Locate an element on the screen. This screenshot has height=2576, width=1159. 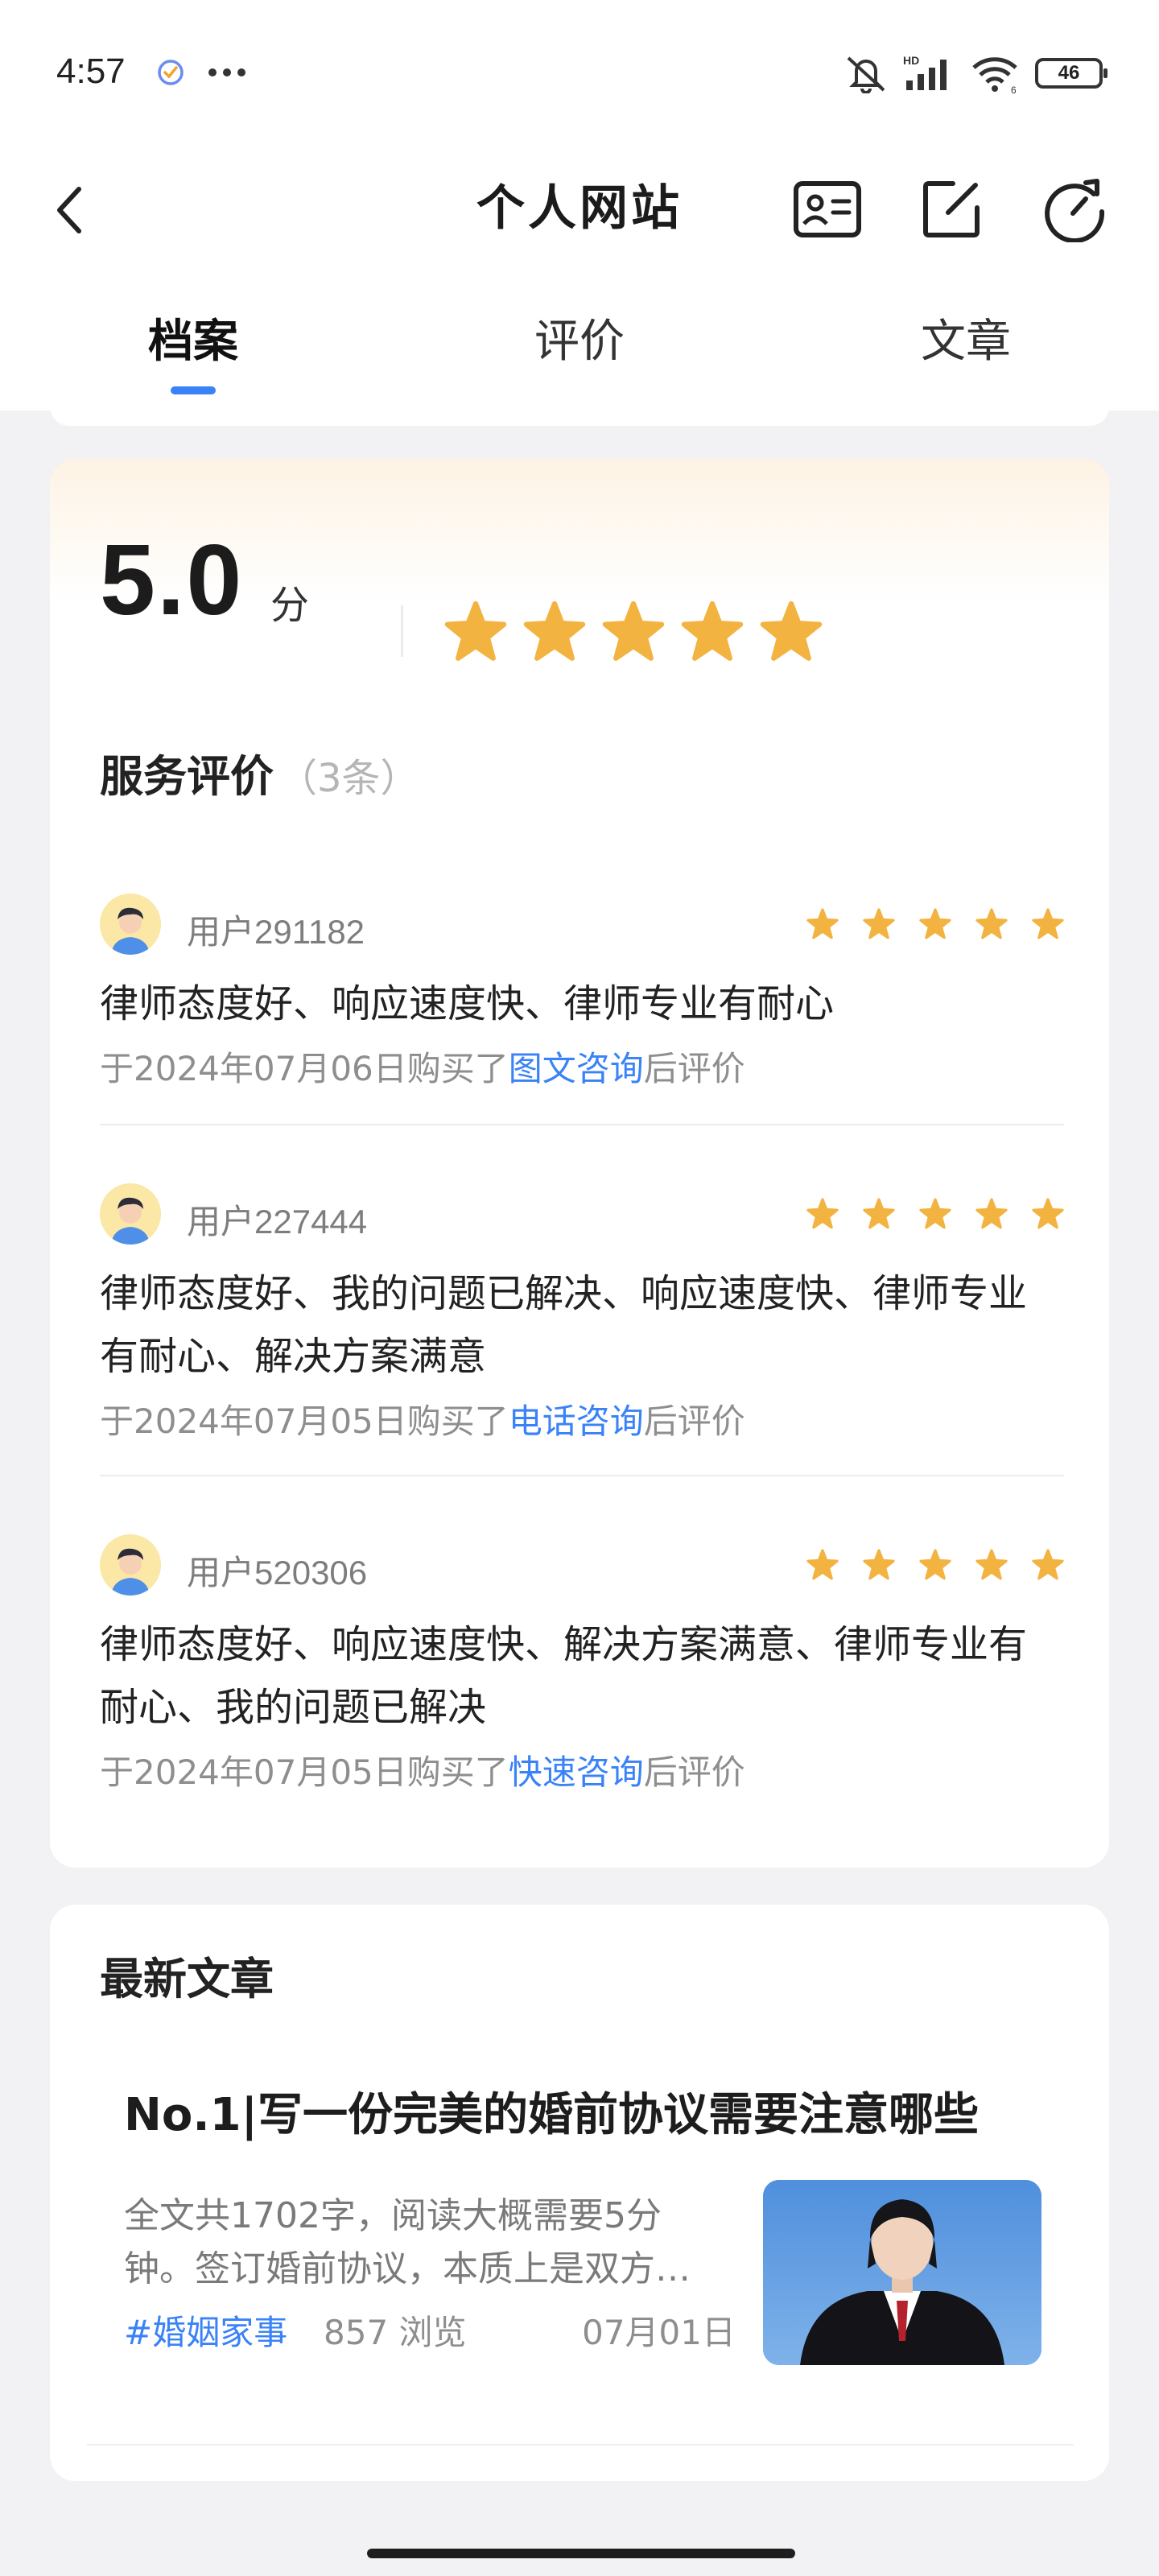
review-meta: 于2024年07月05日购买了电话咨询后评价 is located at coordinates (582, 1421).